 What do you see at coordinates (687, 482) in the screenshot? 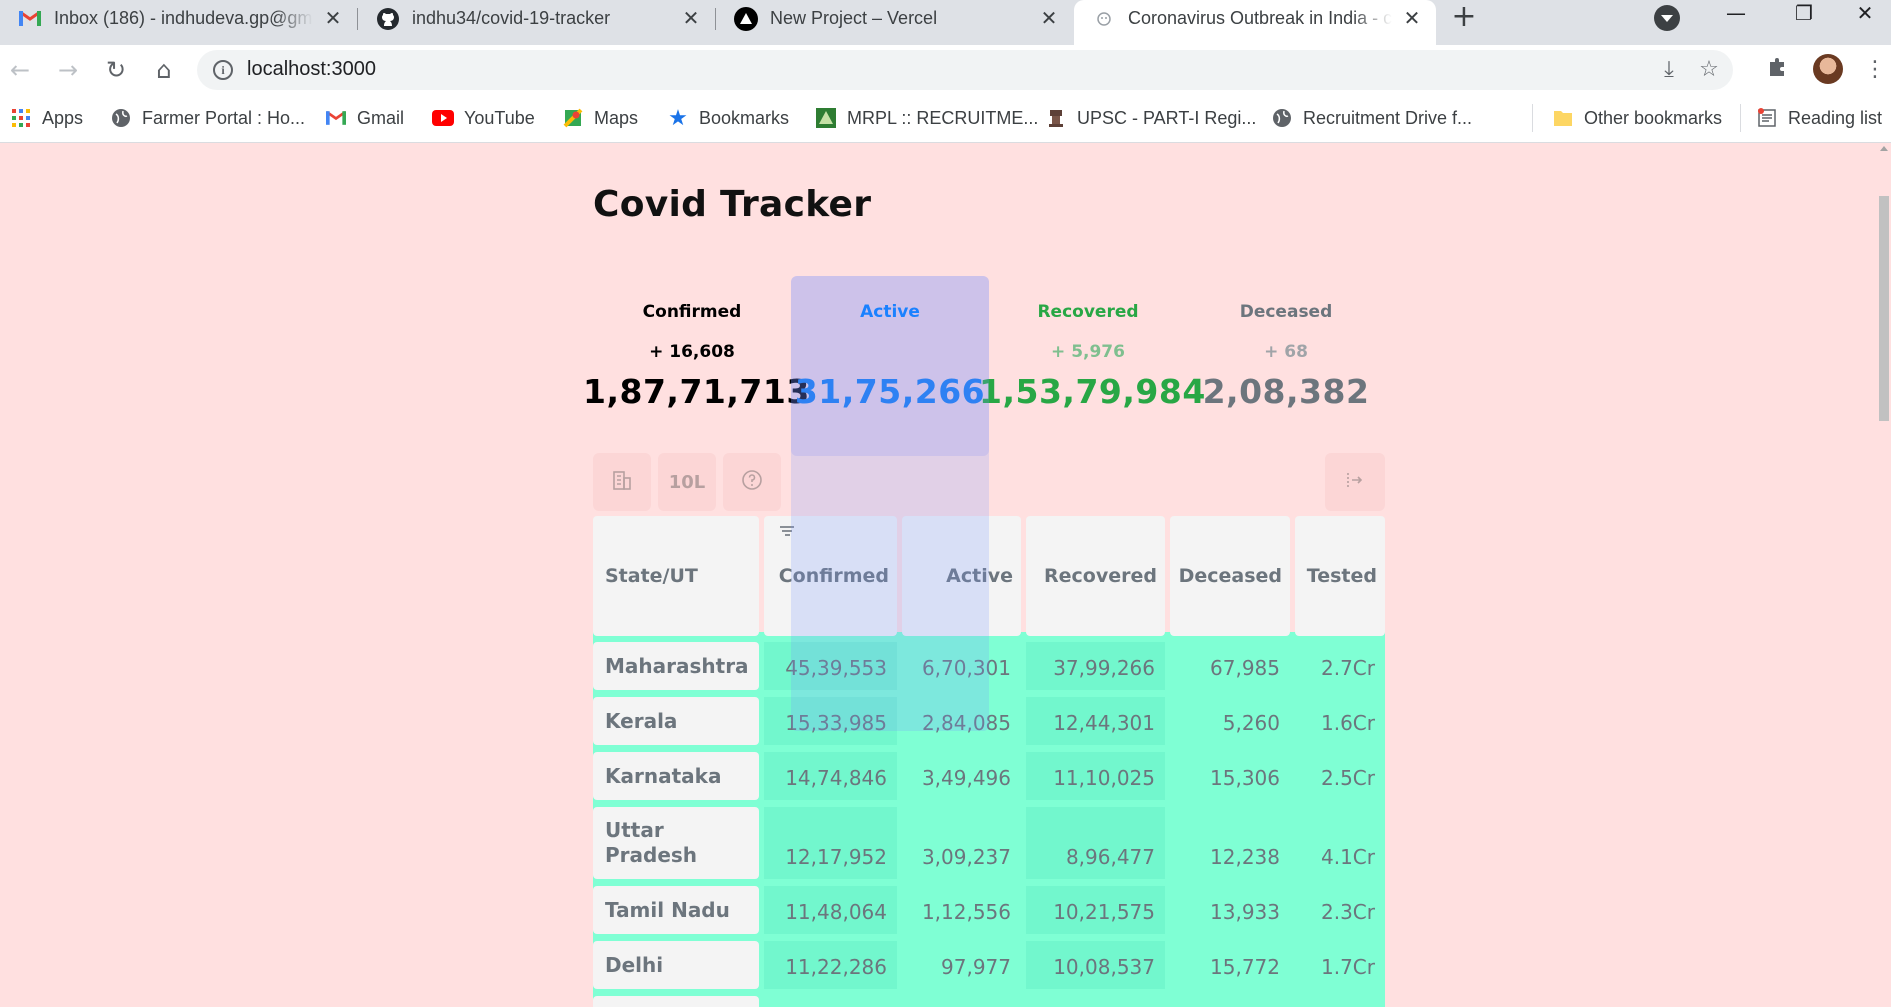
I see `per-ten-lakh-button: 10L` at bounding box center [687, 482].